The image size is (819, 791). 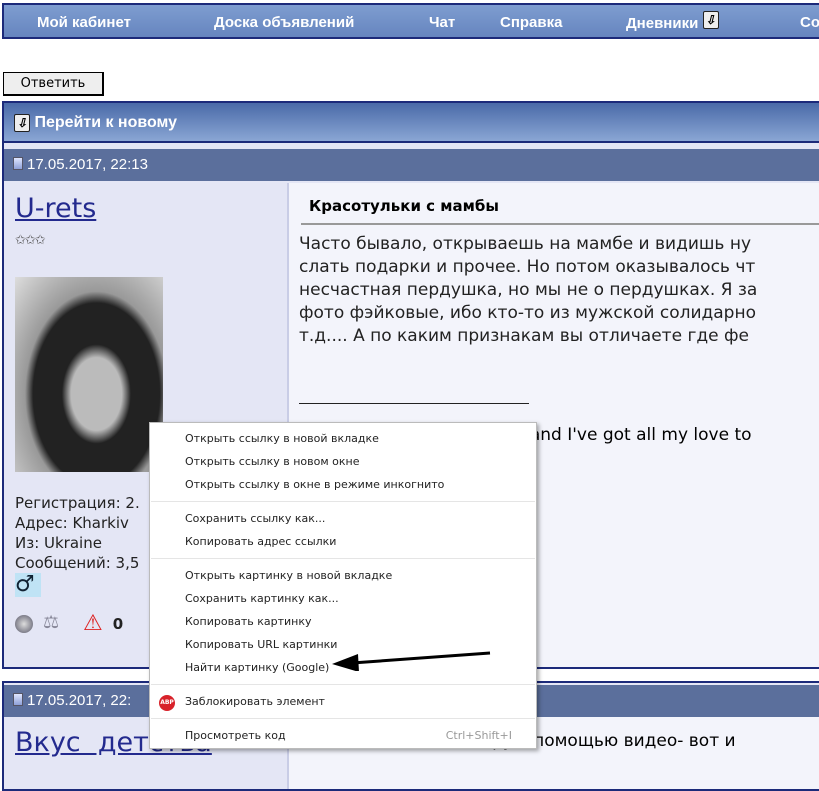 I want to click on info-posts: Сообщений: 3,5, so click(x=77, y=563).